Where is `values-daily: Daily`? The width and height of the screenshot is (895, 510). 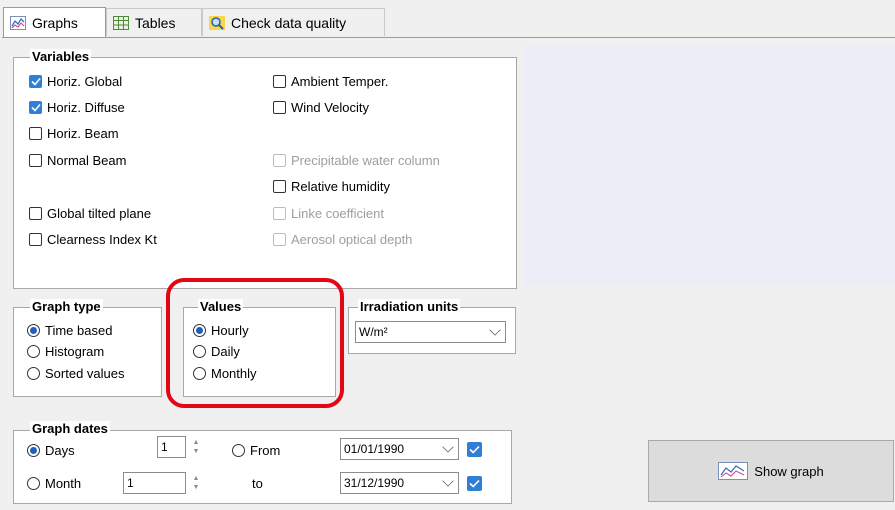
values-daily: Daily is located at coordinates (216, 351).